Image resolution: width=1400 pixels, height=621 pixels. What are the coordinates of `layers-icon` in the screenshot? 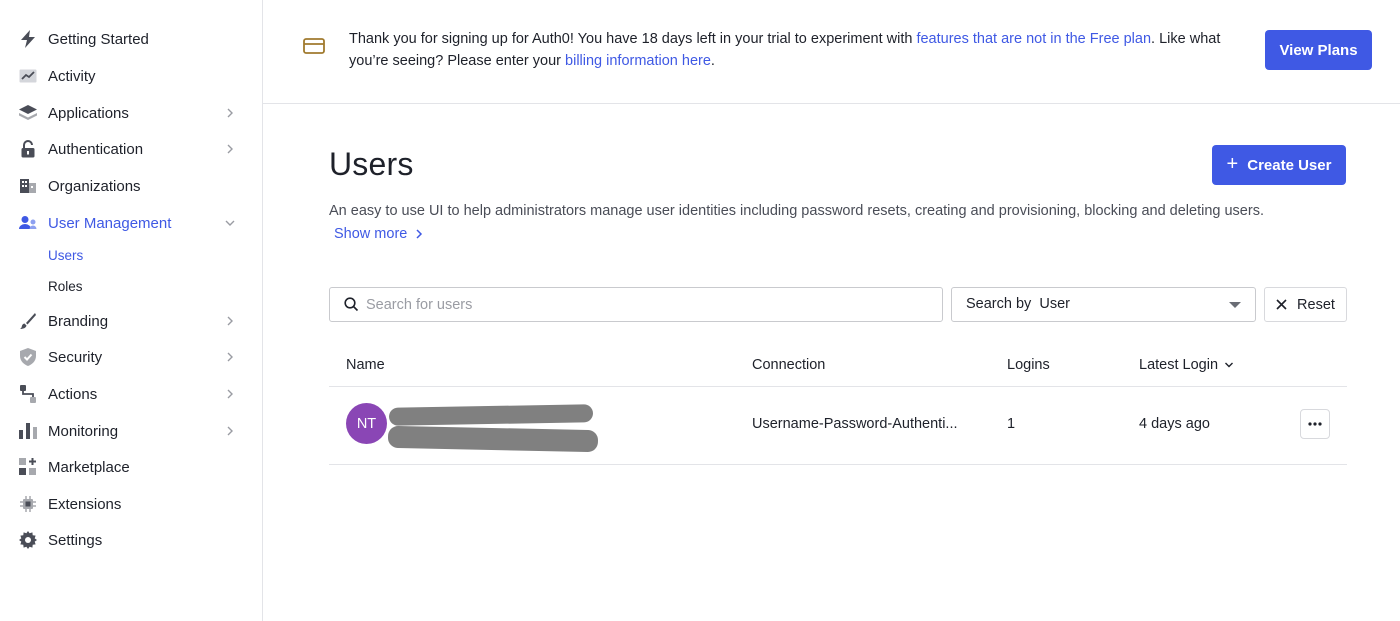 It's located at (28, 113).